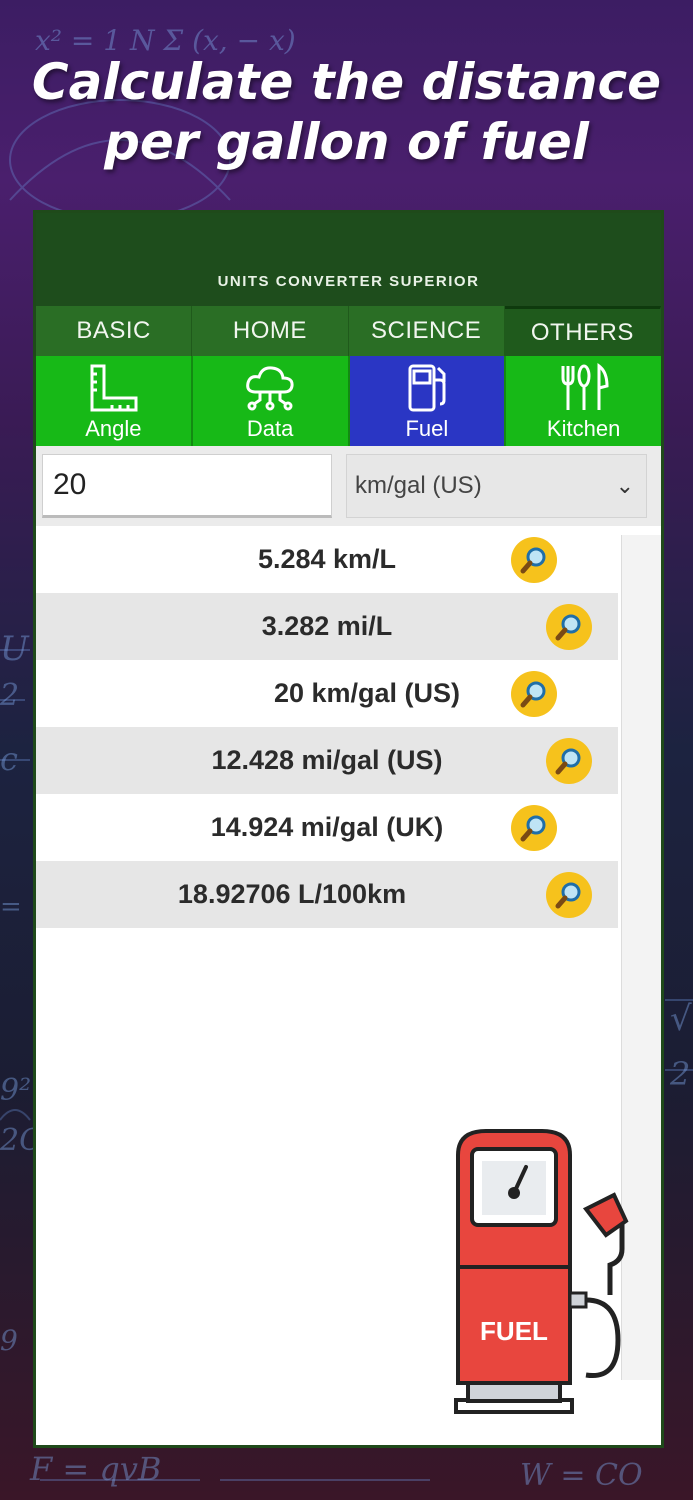  Describe the element at coordinates (270, 388) in the screenshot. I see `cloud-network-icon` at that location.